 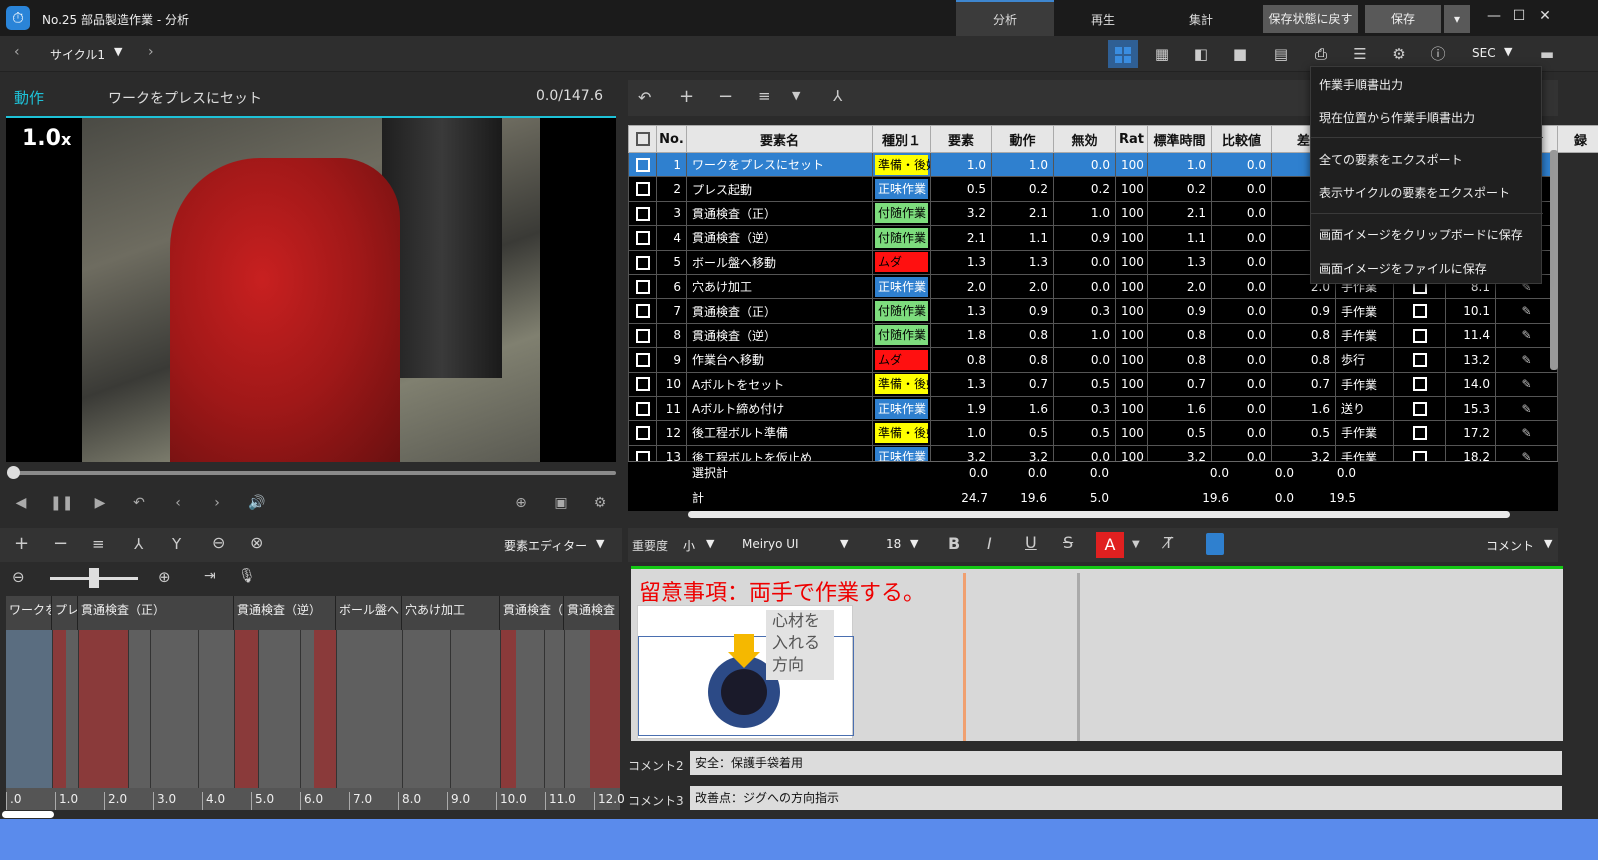 What do you see at coordinates (1364, 408) in the screenshot?
I see `cell-kind: 送り` at bounding box center [1364, 408].